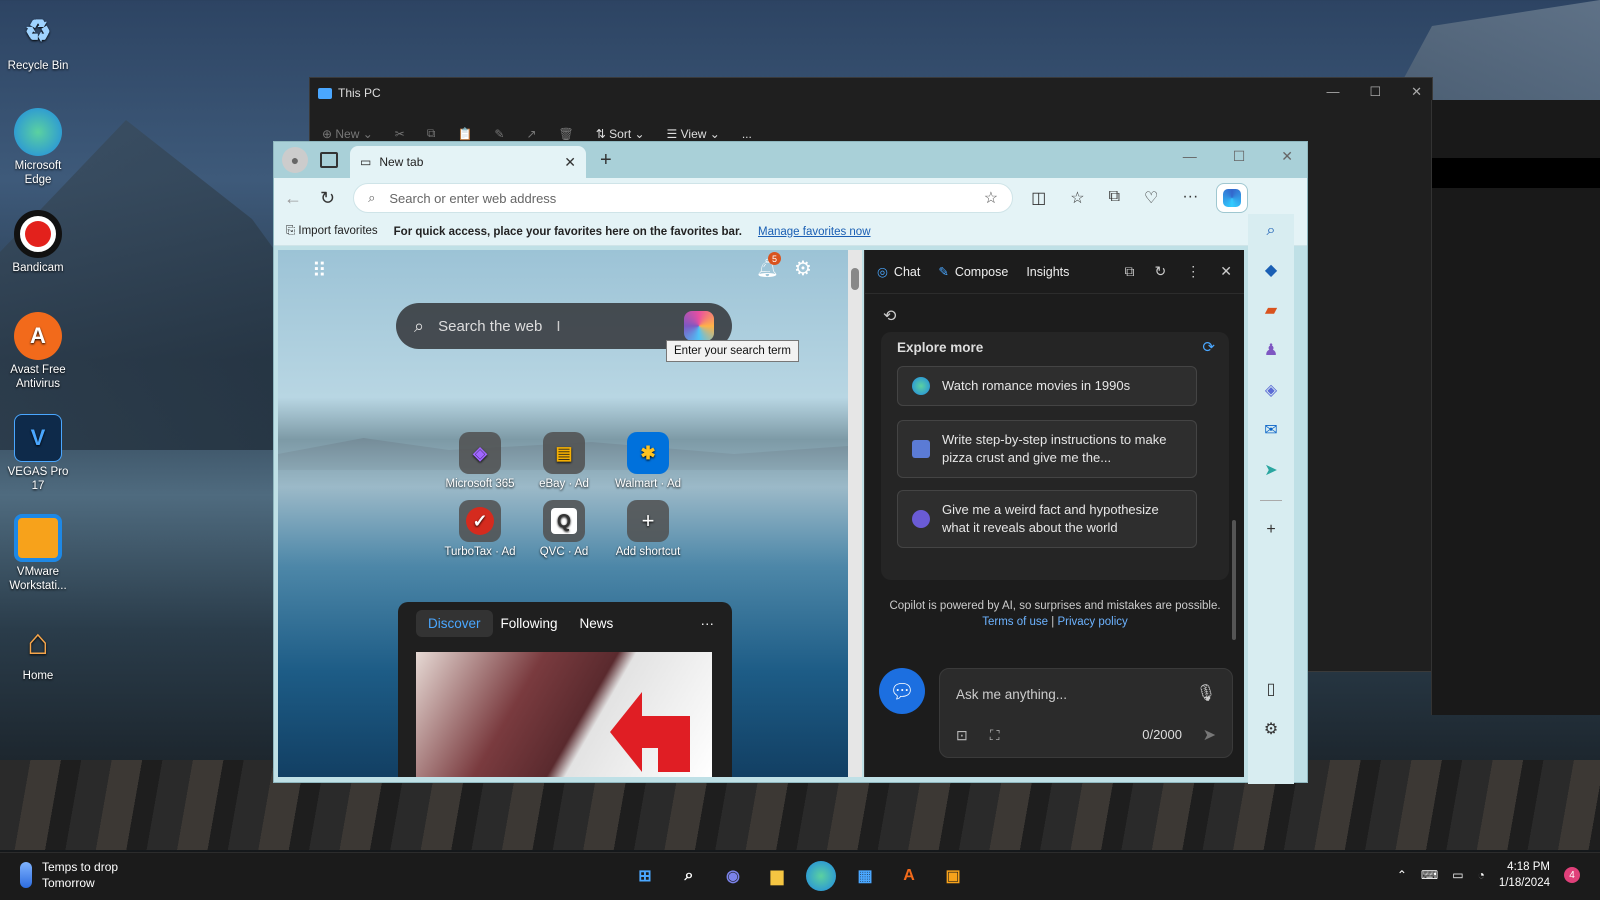 The height and width of the screenshot is (900, 1600). I want to click on new-topic-button: 💬︎, so click(902, 691).